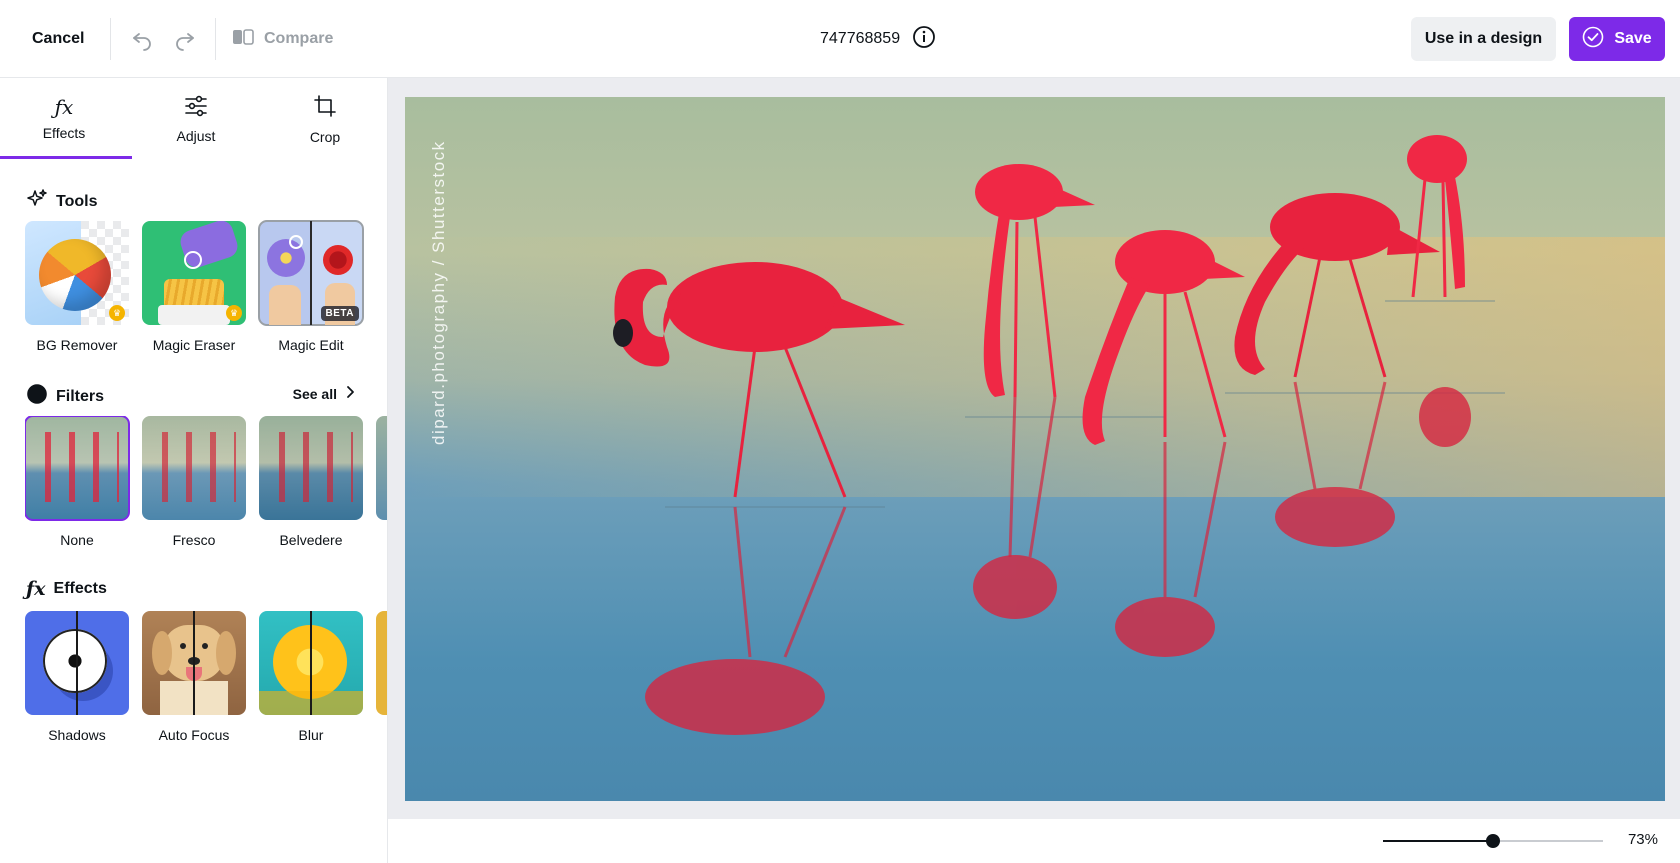  I want to click on filter-next-partial, so click(381, 468).